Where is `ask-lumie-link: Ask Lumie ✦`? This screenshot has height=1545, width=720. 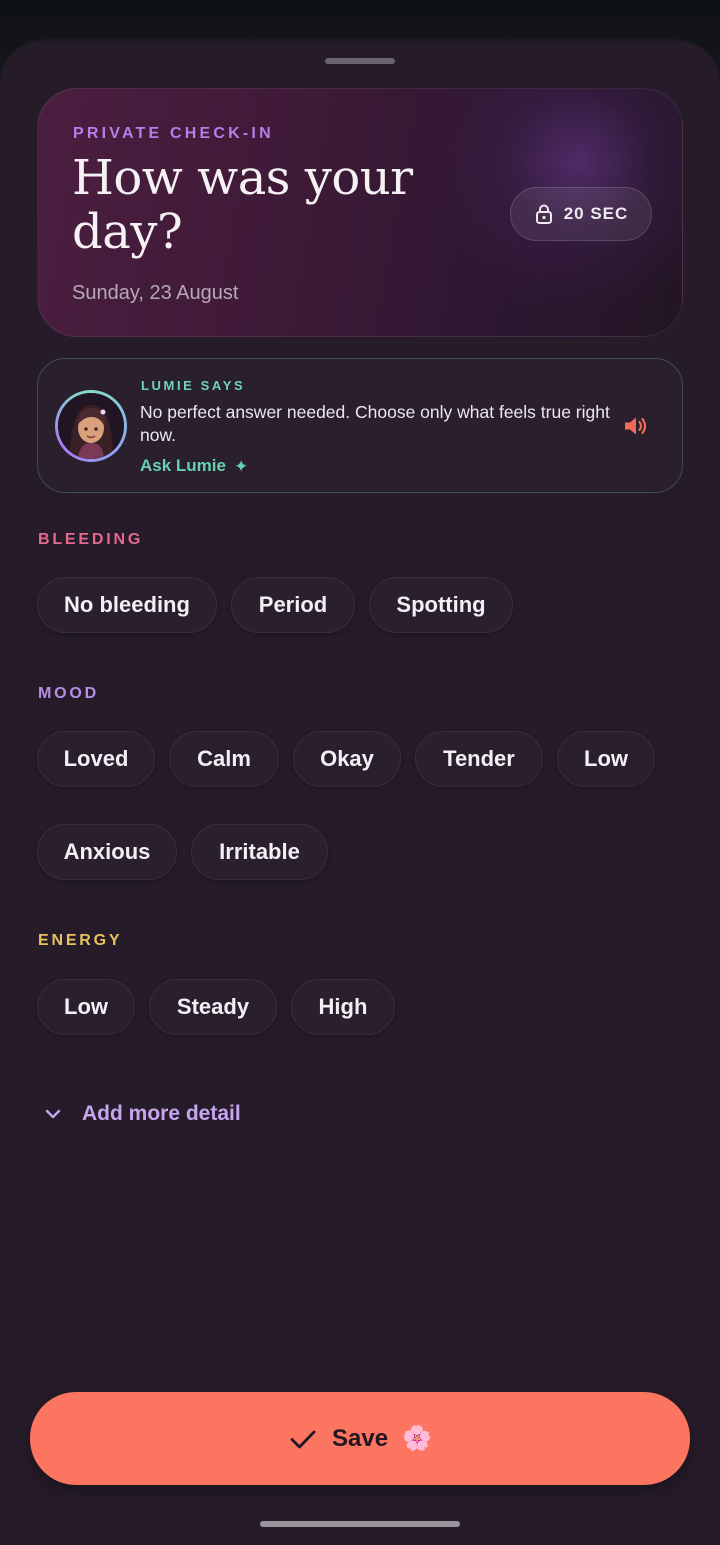 ask-lumie-link: Ask Lumie ✦ is located at coordinates (194, 466).